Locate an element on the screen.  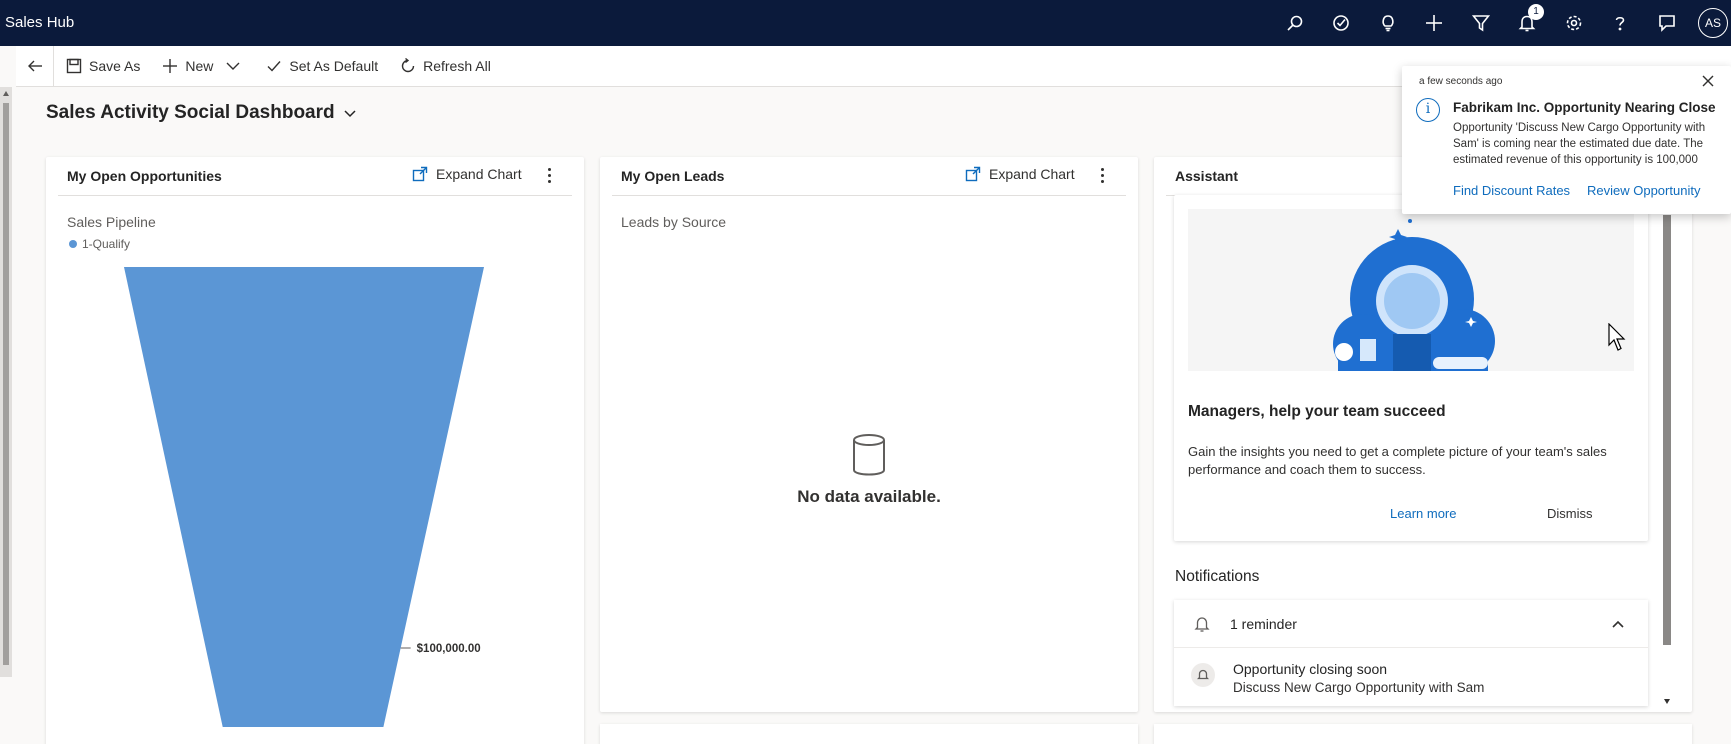
legend-swatch is located at coordinates (73, 244).